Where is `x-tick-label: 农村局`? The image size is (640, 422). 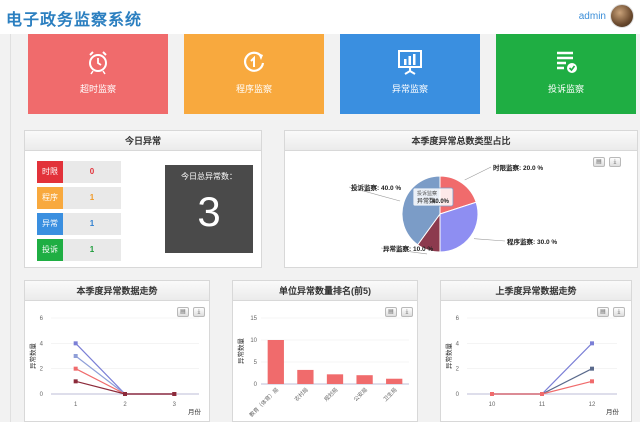
x-tick-label: 农村局 is located at coordinates (300, 394).